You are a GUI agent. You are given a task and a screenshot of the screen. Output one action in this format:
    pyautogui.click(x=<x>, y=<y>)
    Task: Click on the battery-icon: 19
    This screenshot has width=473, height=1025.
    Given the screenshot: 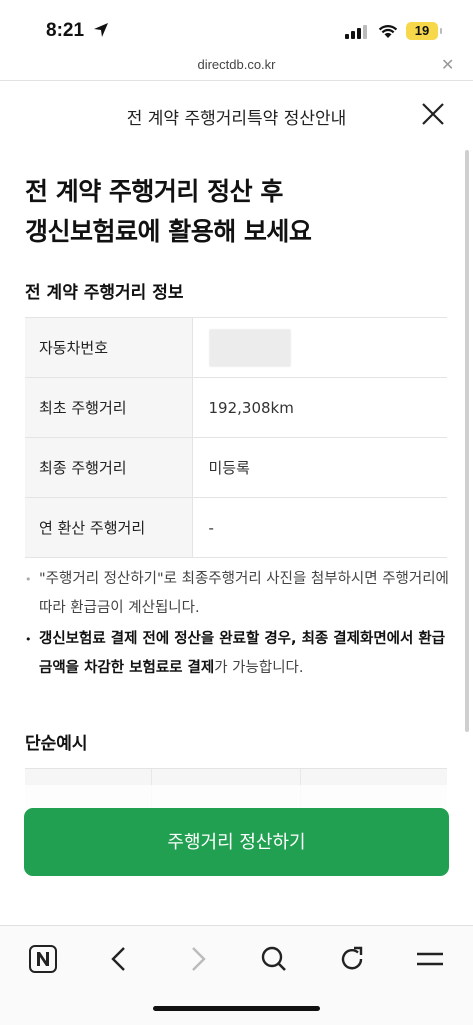 What is the action you would take?
    pyautogui.click(x=422, y=31)
    